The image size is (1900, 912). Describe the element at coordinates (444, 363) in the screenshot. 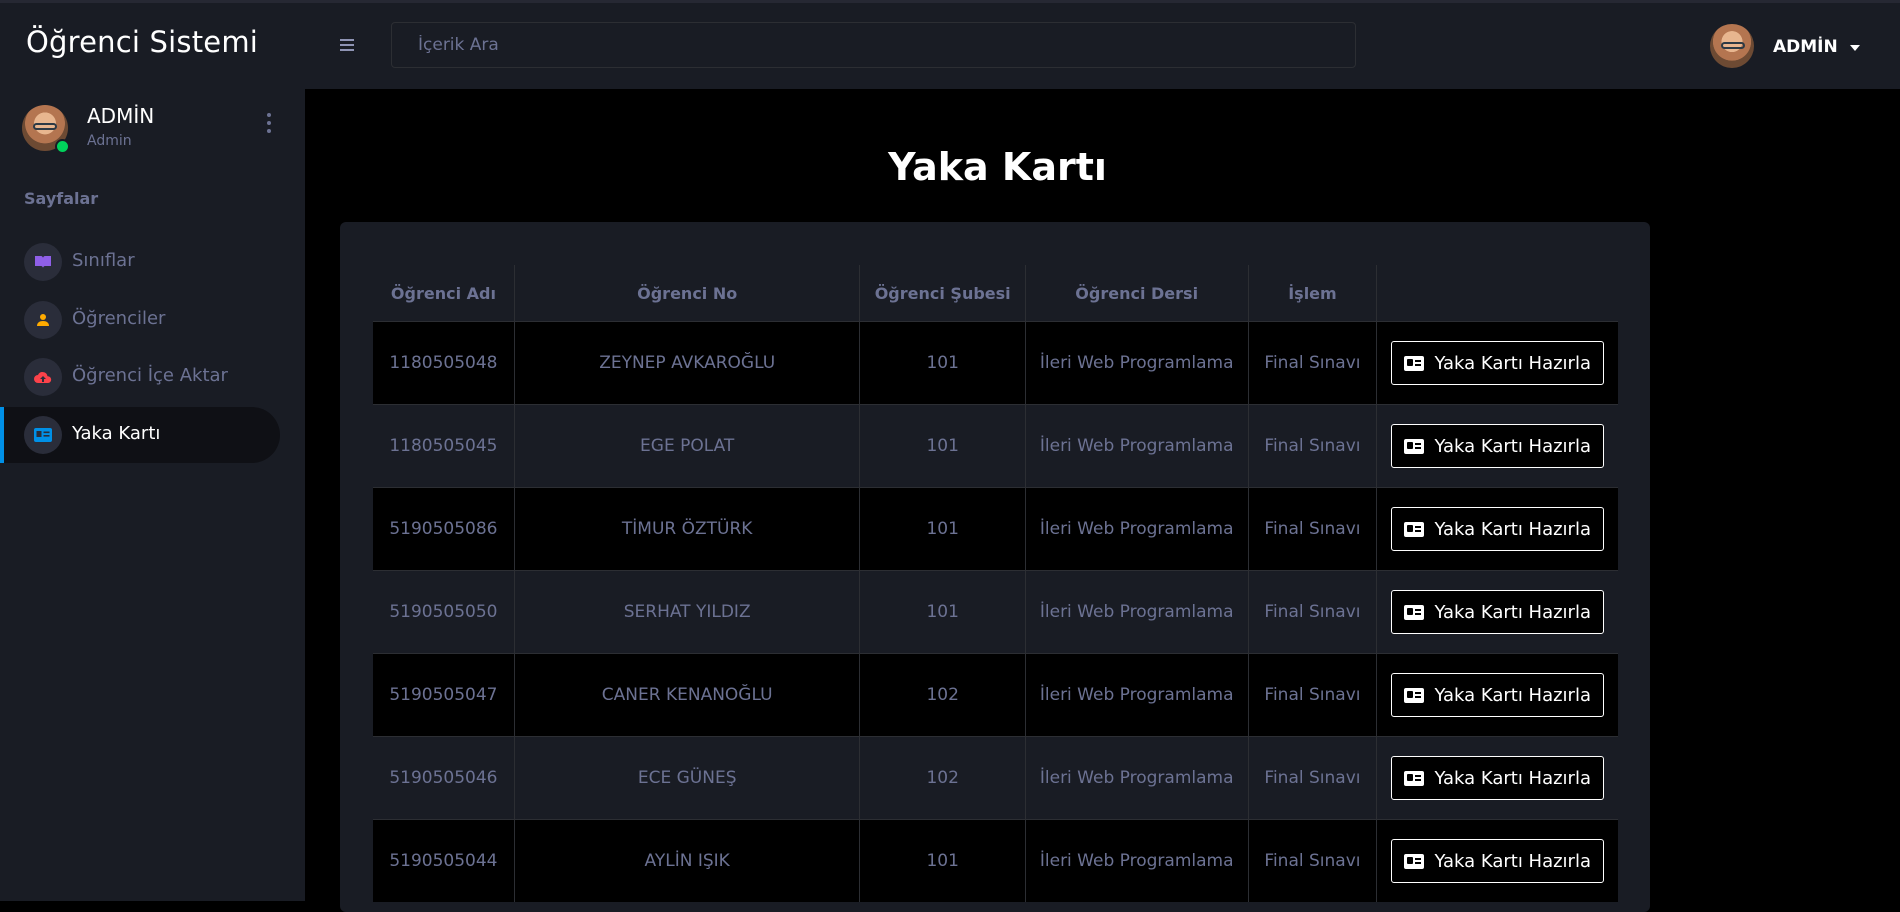

I see `student-no-cell: 1180505048` at that location.